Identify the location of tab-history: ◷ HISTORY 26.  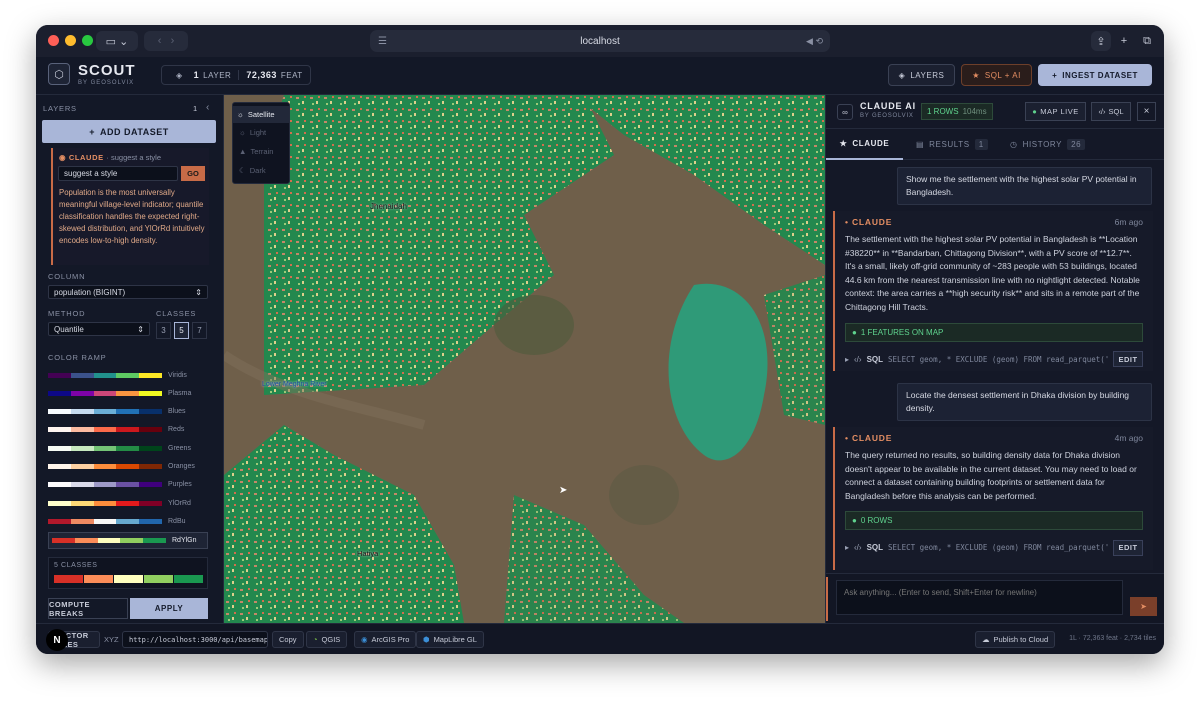
(1048, 144).